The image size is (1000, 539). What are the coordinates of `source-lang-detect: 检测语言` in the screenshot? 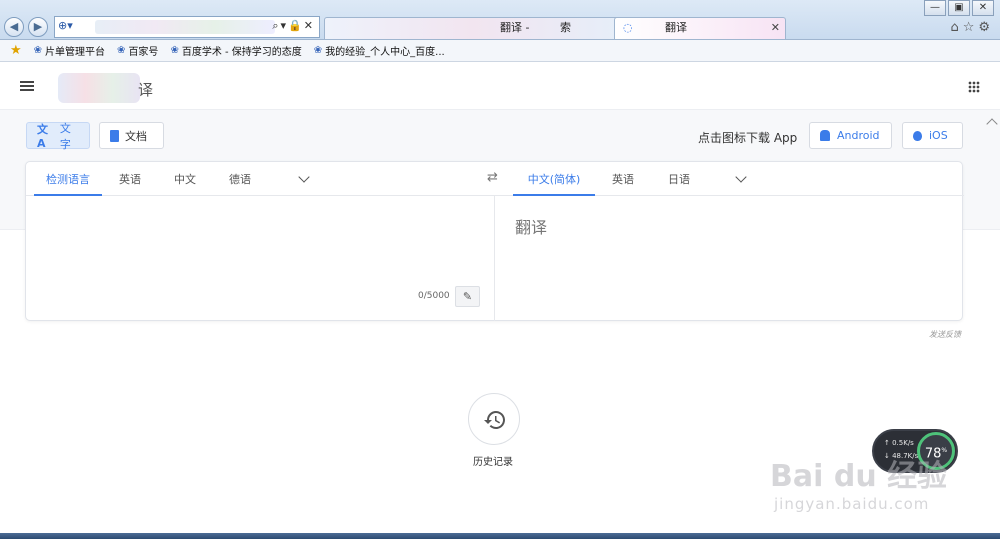 It's located at (68, 179).